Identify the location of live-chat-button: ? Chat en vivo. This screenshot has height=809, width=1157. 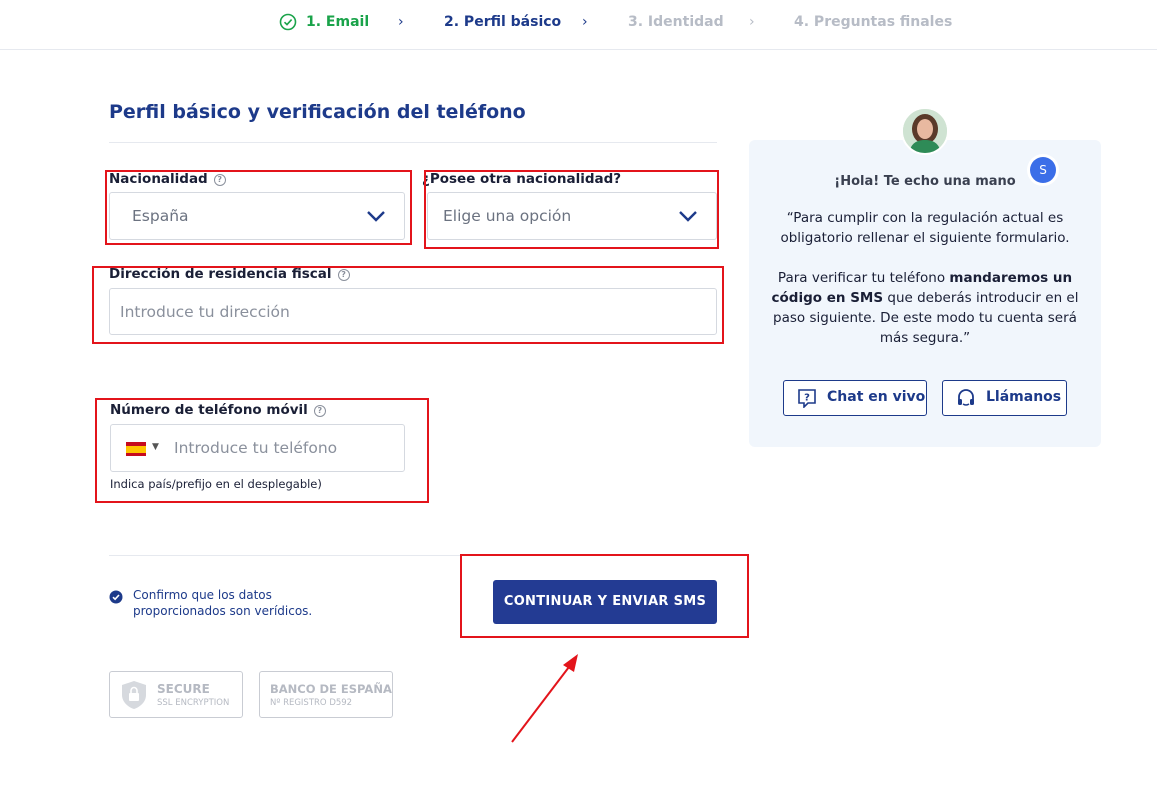
(855, 398).